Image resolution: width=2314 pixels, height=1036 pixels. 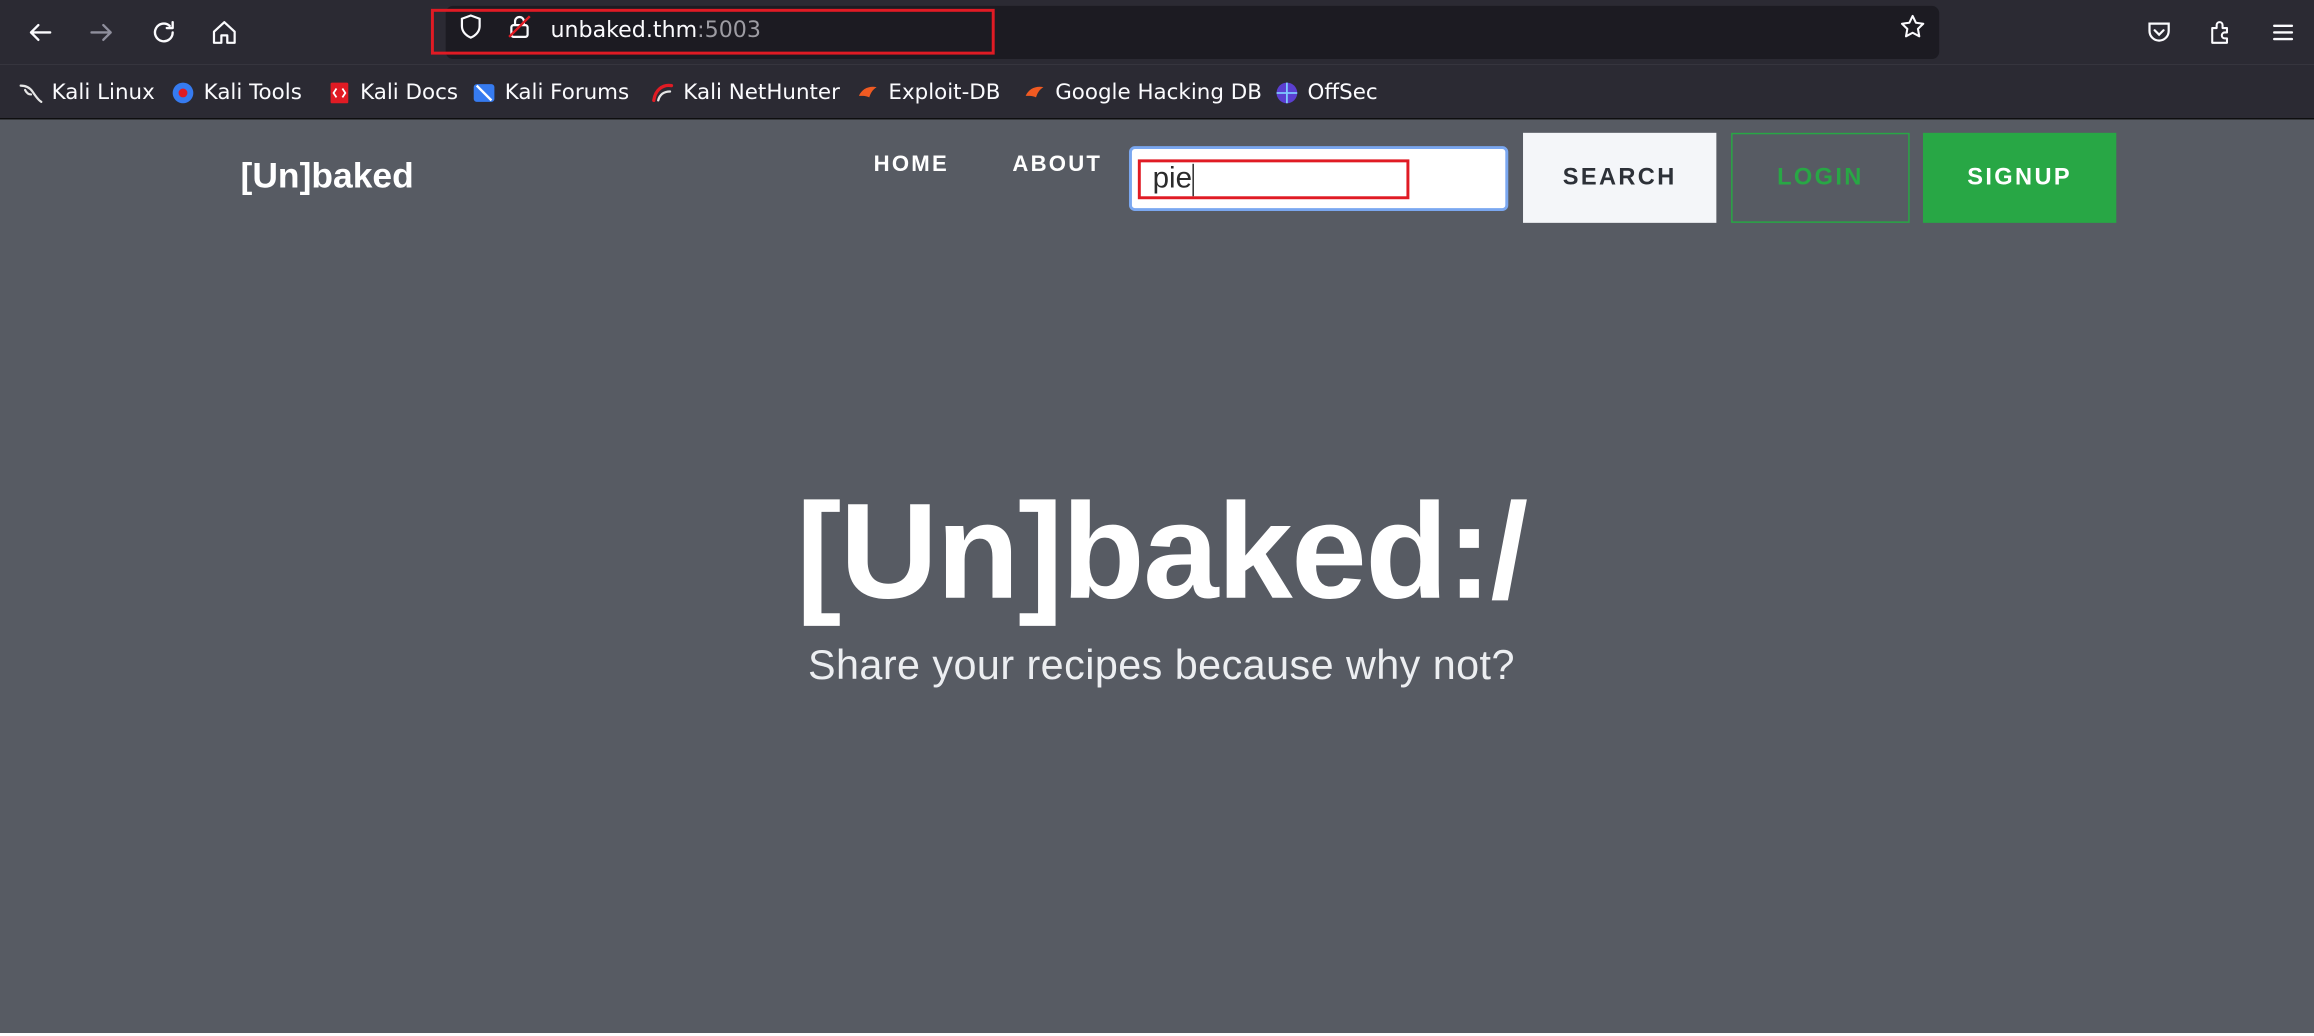 What do you see at coordinates (712, 31) in the screenshot?
I see `url-annotation-box` at bounding box center [712, 31].